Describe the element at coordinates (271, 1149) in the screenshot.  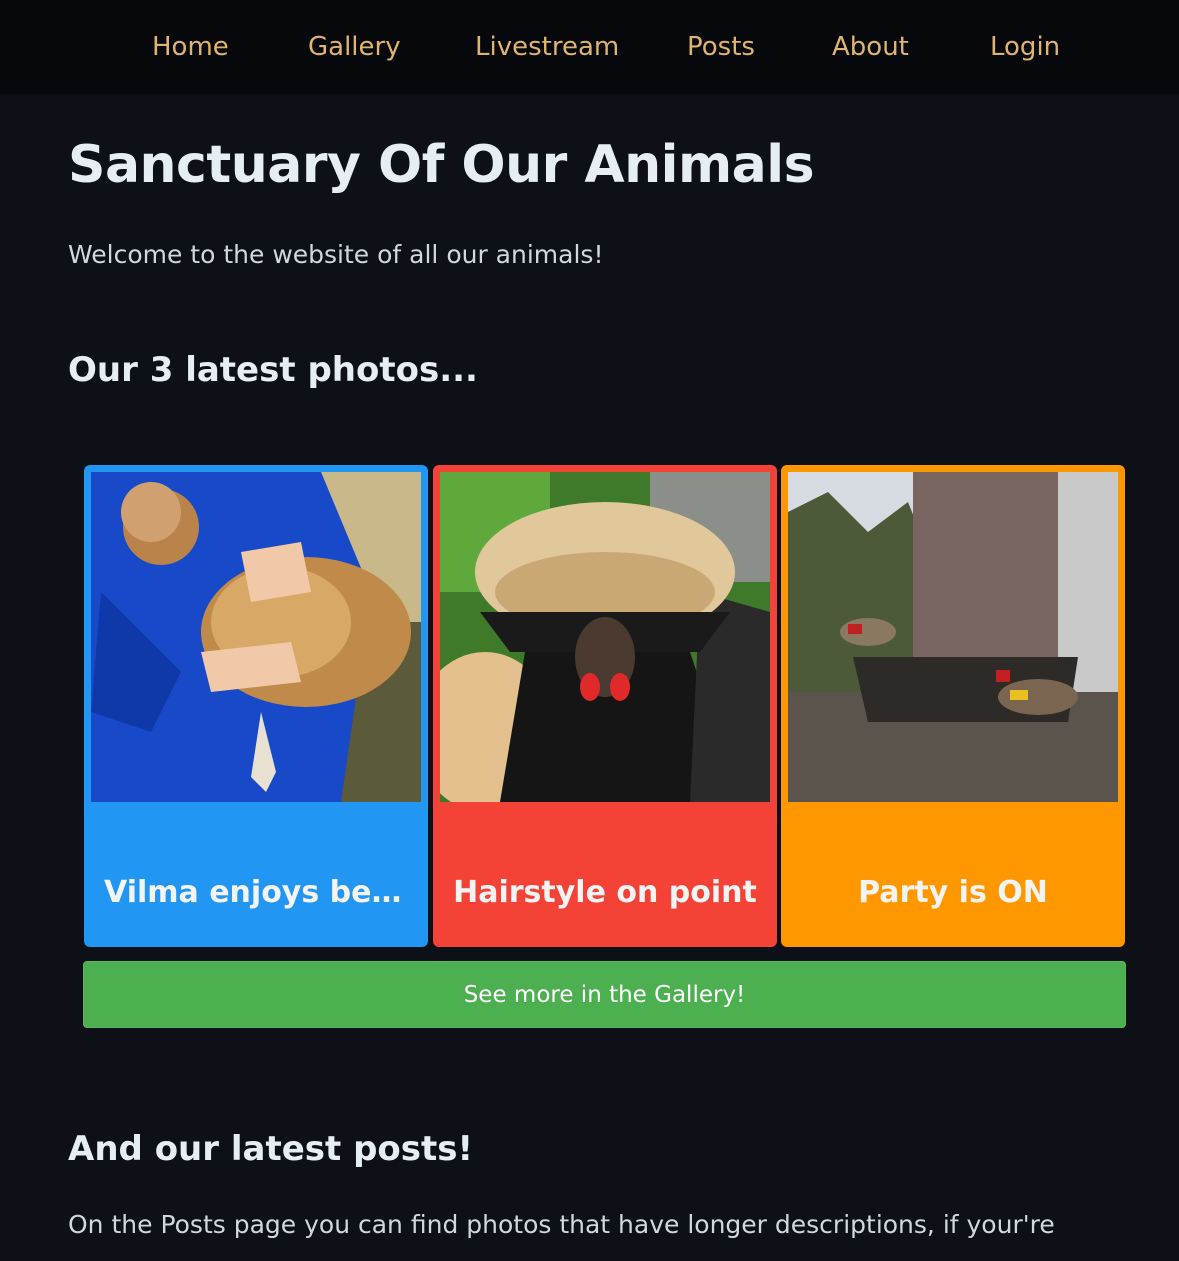
I see `posts-heading: And our latest posts!` at that location.